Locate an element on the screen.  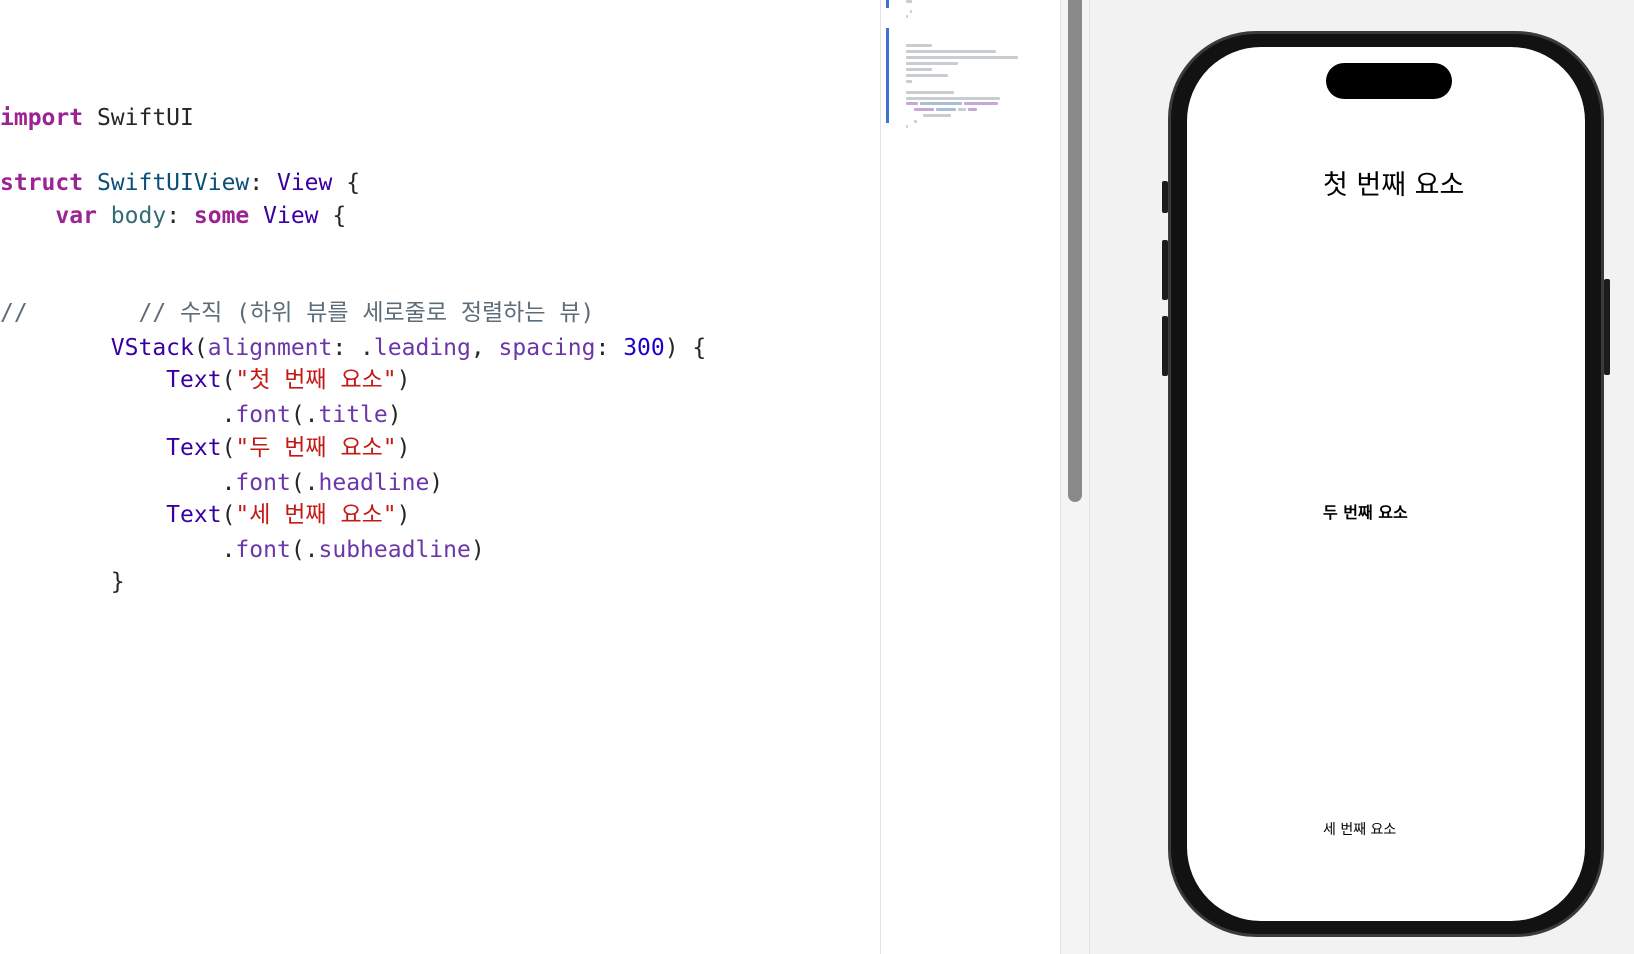
minimap is located at coordinates (970, 477).